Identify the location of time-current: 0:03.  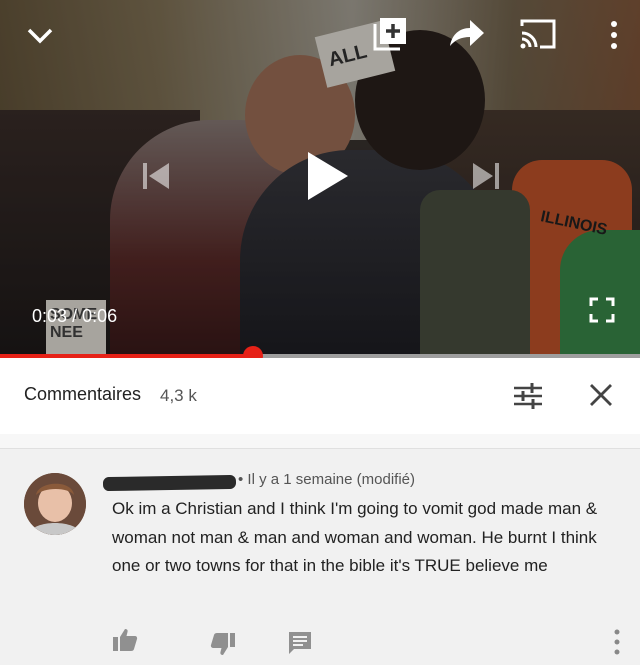
(50, 316).